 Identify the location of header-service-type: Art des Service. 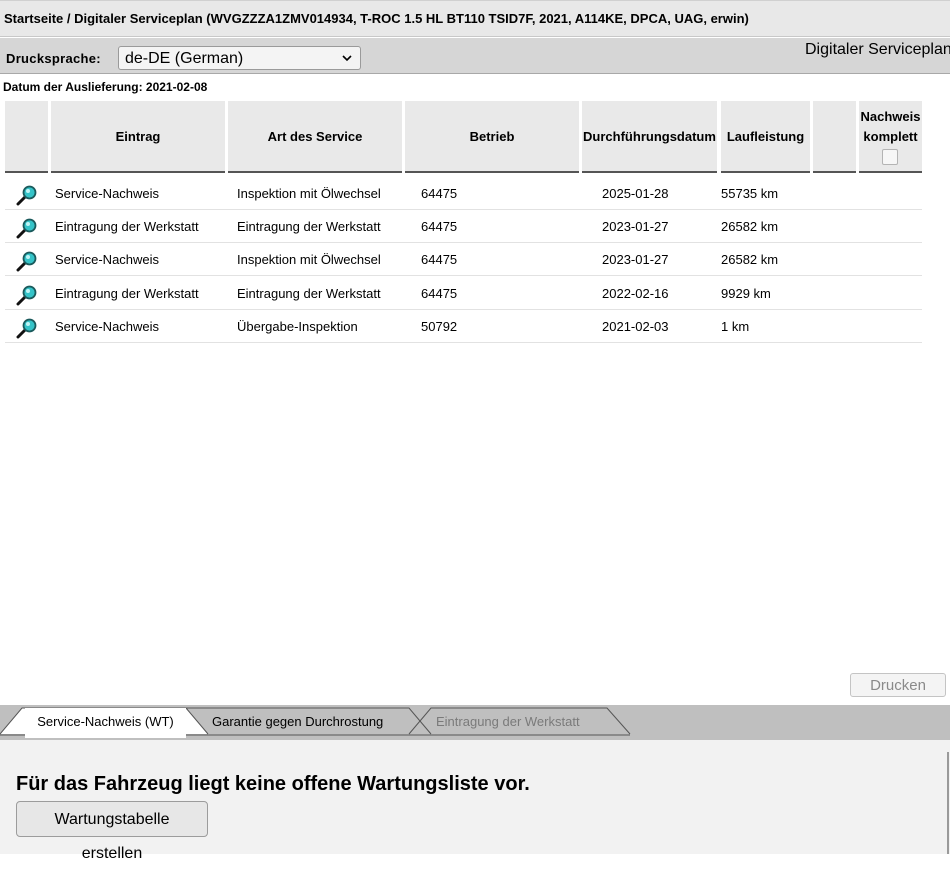
(315, 137).